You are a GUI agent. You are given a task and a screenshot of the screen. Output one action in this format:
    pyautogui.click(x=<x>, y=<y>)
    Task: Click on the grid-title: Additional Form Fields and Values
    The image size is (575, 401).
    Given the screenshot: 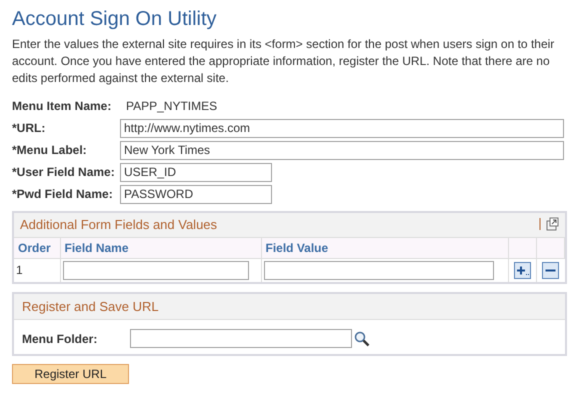 What is the action you would take?
    pyautogui.click(x=119, y=225)
    